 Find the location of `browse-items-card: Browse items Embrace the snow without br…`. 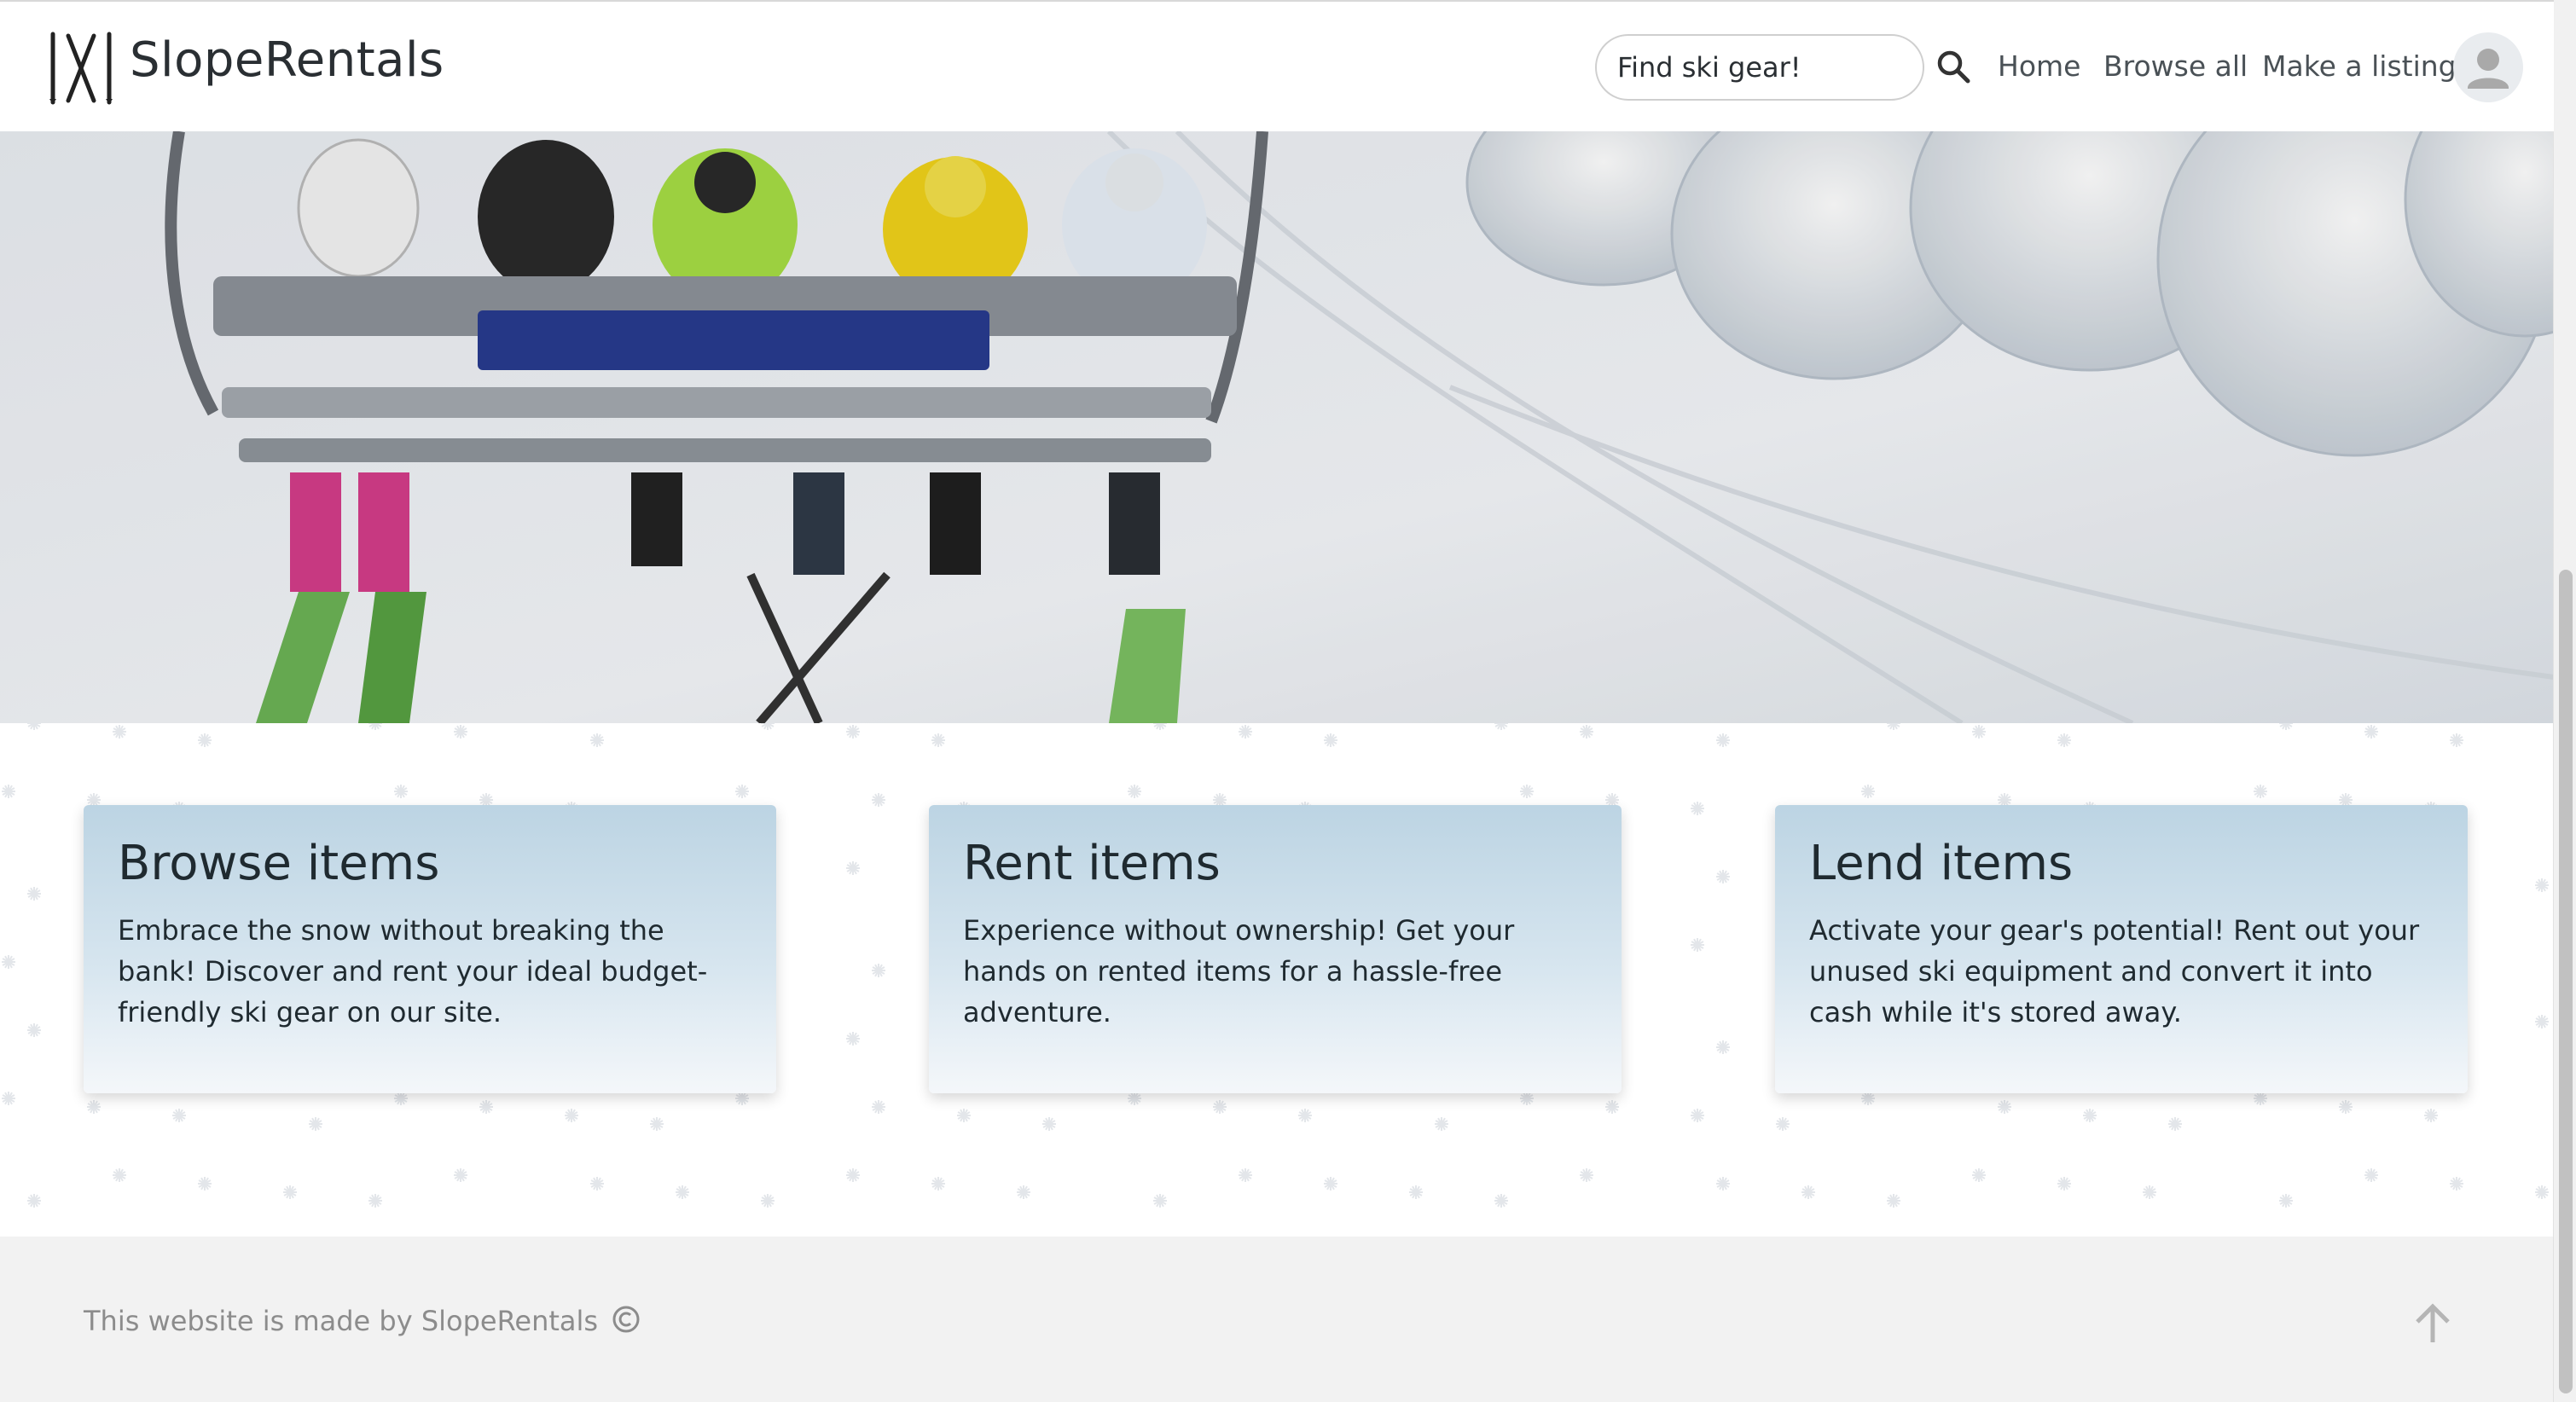

browse-items-card: Browse items Embrace the snow without br… is located at coordinates (430, 949).